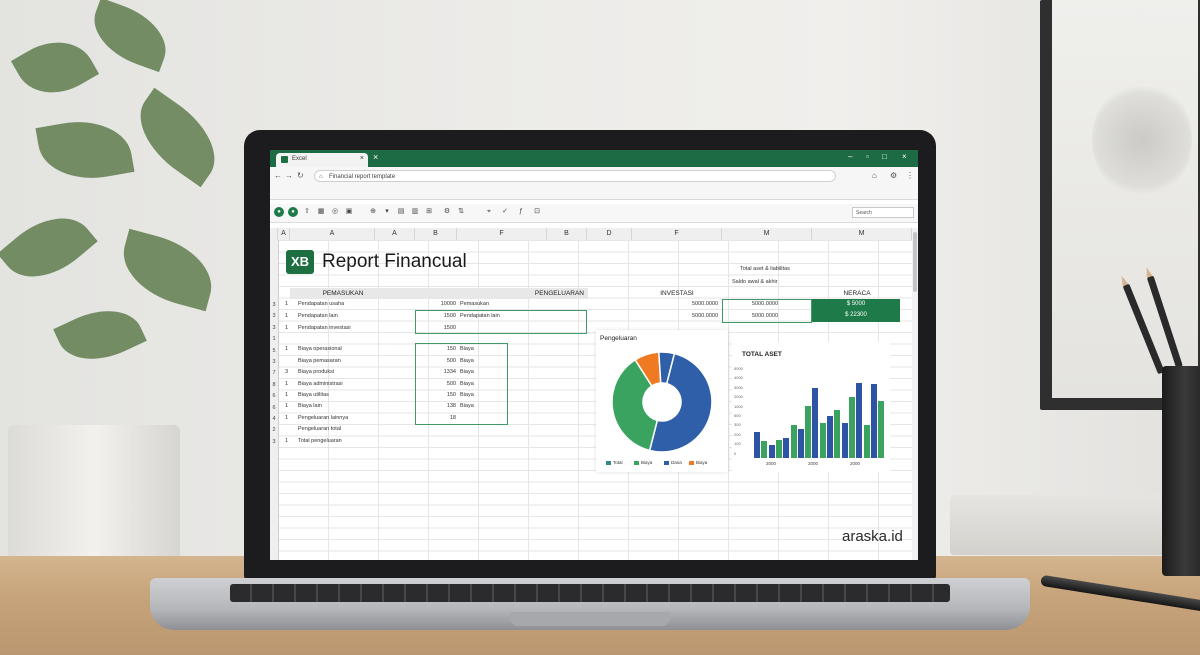  What do you see at coordinates (401, 212) in the screenshot?
I see `chart-icon: ▤` at bounding box center [401, 212].